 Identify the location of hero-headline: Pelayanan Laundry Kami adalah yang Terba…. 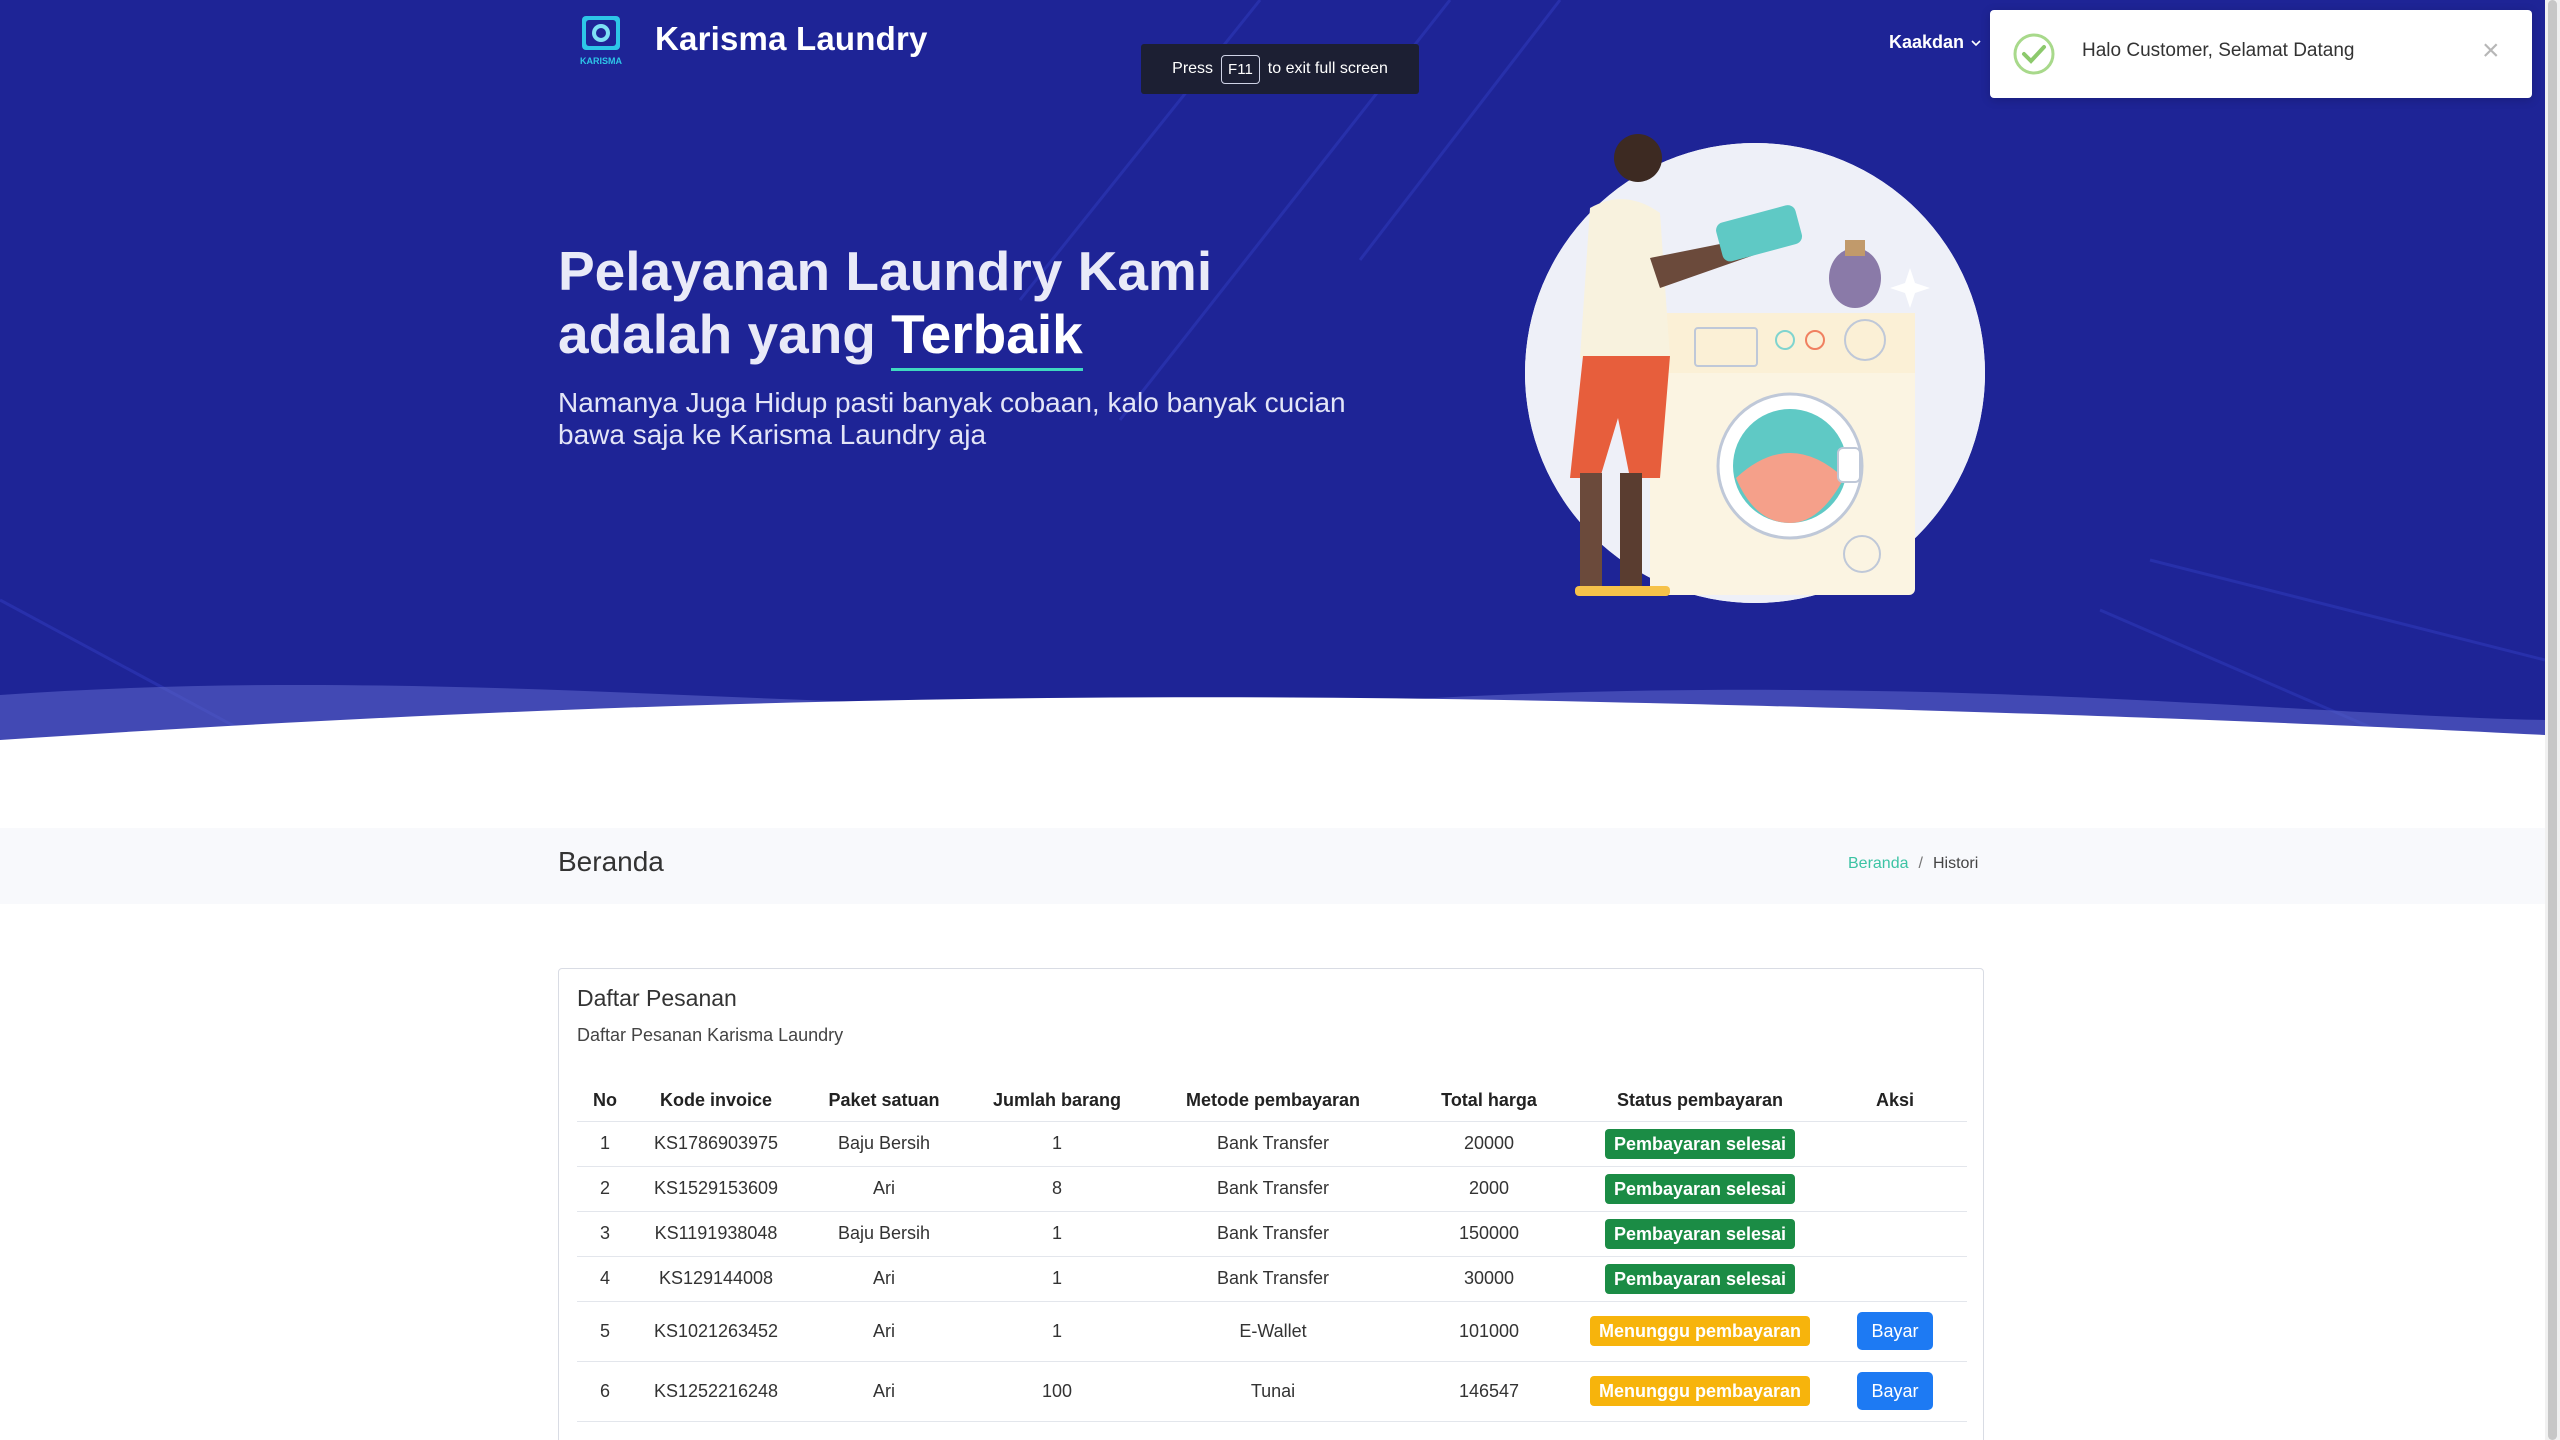
(948, 306).